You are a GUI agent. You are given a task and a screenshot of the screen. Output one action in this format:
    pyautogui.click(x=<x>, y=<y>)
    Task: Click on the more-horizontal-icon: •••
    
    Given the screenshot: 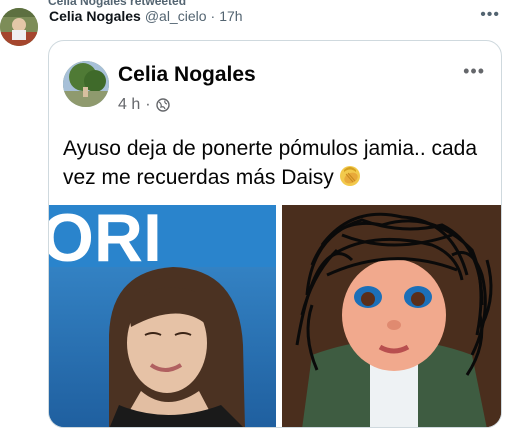 What is the action you would take?
    pyautogui.click(x=490, y=15)
    